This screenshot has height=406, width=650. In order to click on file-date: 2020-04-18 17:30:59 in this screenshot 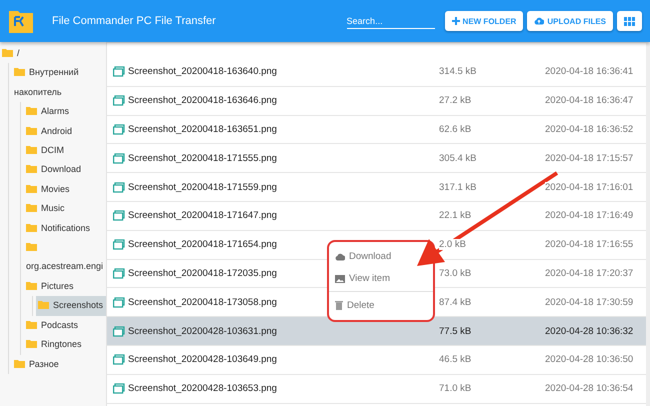, I will do `click(589, 302)`.